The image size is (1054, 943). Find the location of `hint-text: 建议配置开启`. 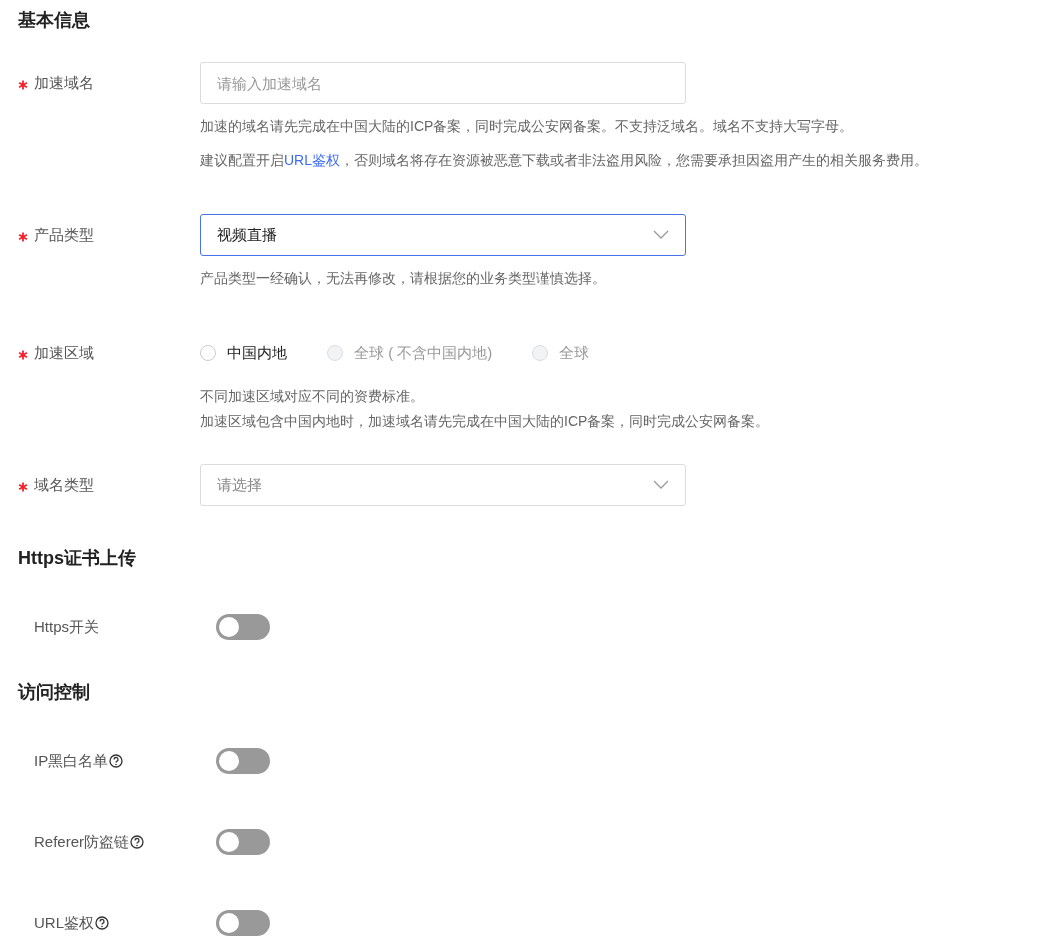

hint-text: 建议配置开启 is located at coordinates (242, 160).